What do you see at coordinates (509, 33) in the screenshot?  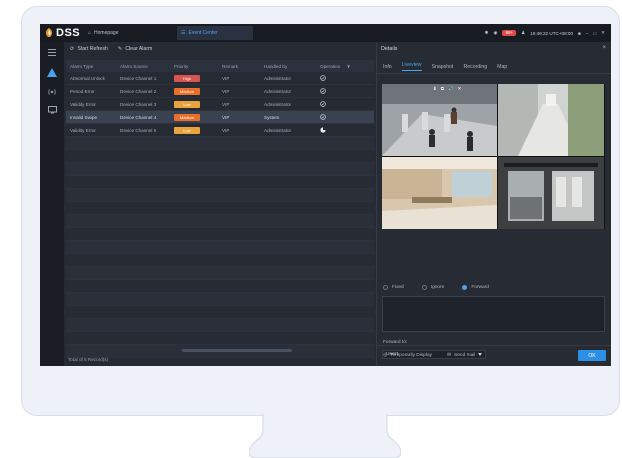 I see `alarm-count-badge: 99+` at bounding box center [509, 33].